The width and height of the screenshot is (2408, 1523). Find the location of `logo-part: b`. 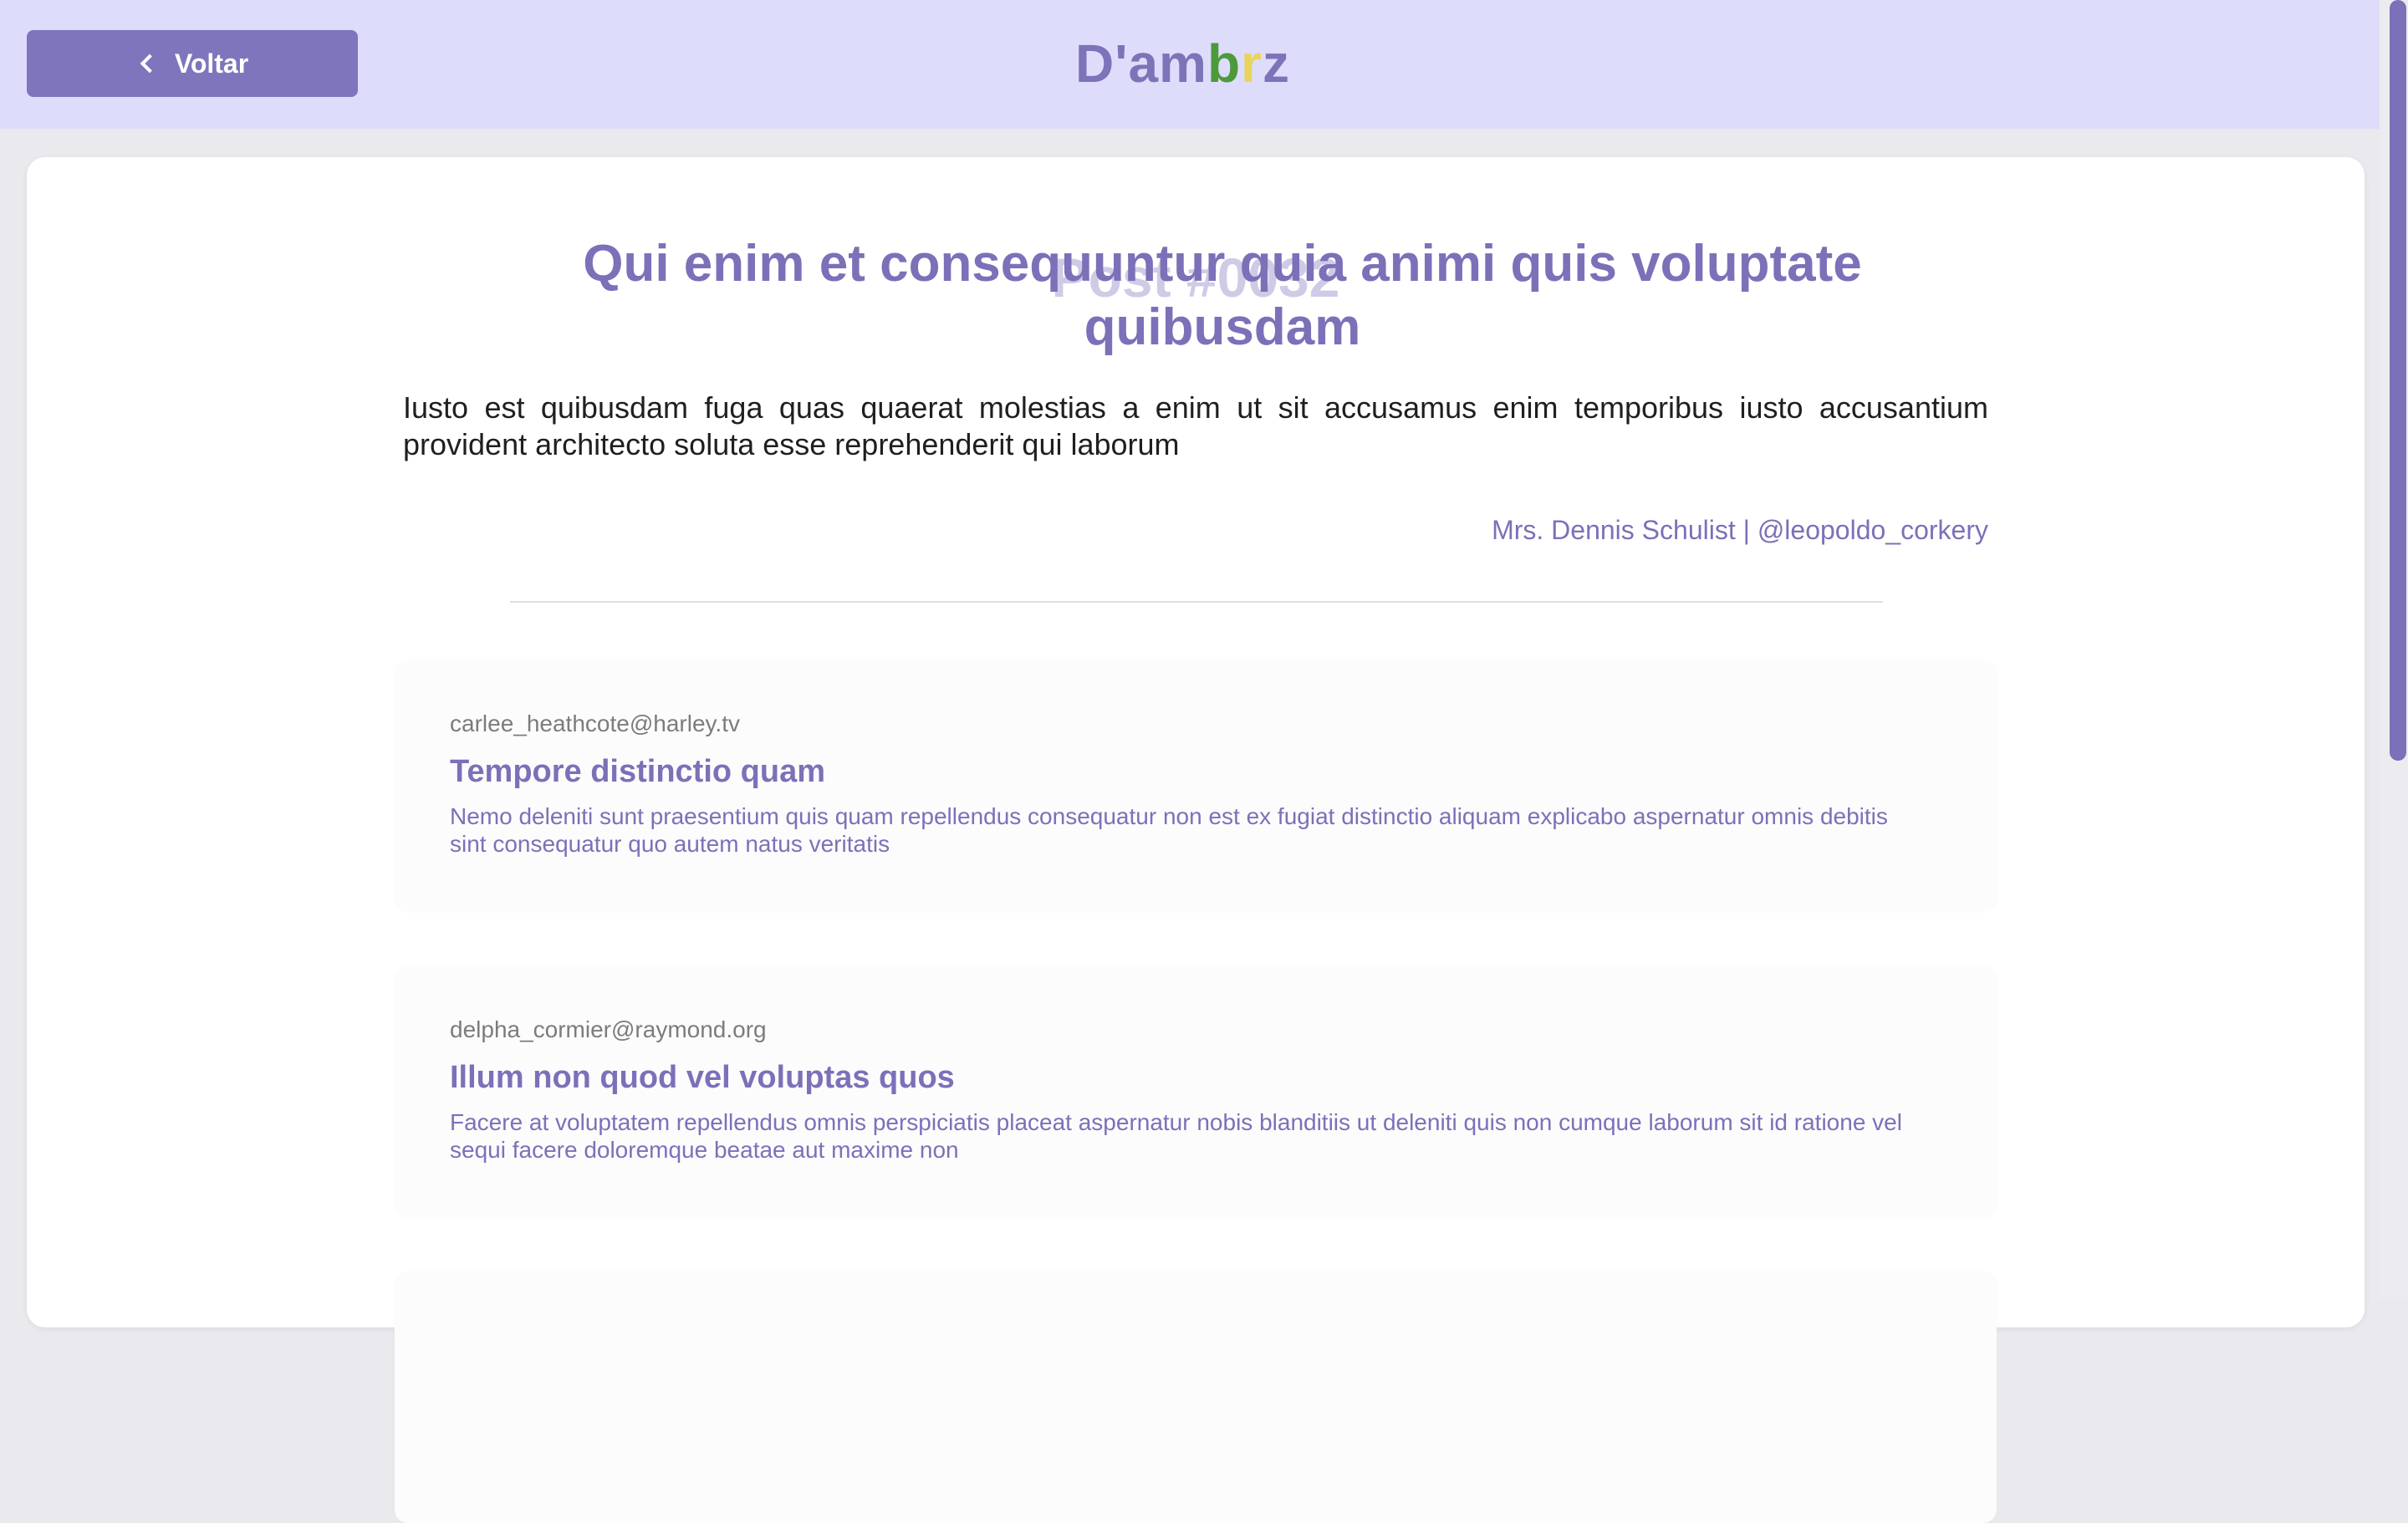

logo-part: b is located at coordinates (1225, 64).